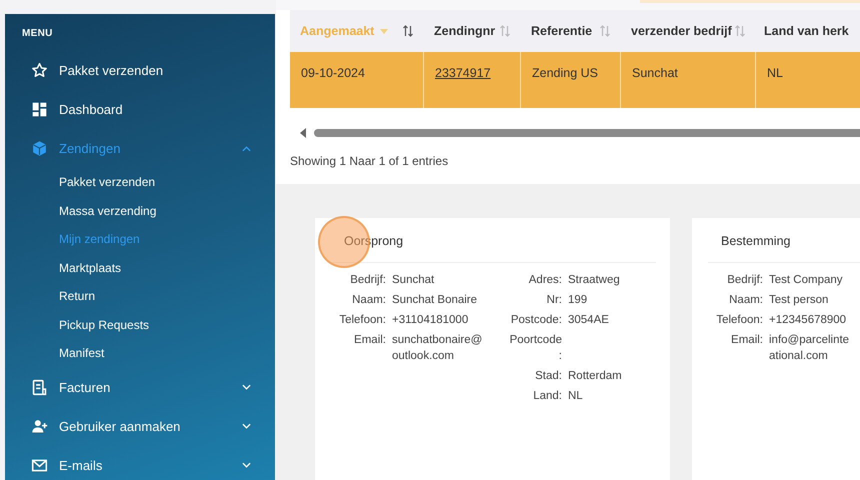 The width and height of the screenshot is (860, 480). Describe the element at coordinates (39, 109) in the screenshot. I see `dashboard-icon` at that location.